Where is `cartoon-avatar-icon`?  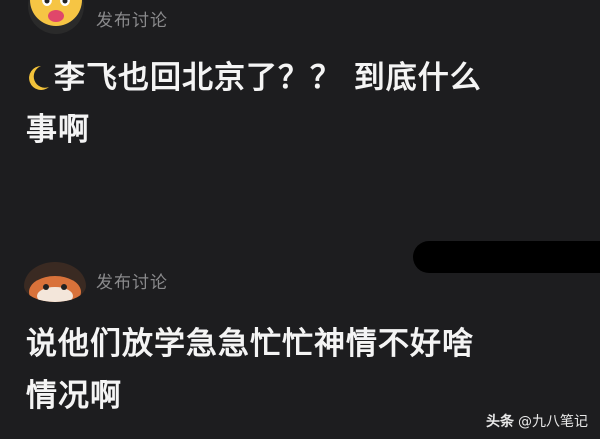 cartoon-avatar-icon is located at coordinates (55, 282).